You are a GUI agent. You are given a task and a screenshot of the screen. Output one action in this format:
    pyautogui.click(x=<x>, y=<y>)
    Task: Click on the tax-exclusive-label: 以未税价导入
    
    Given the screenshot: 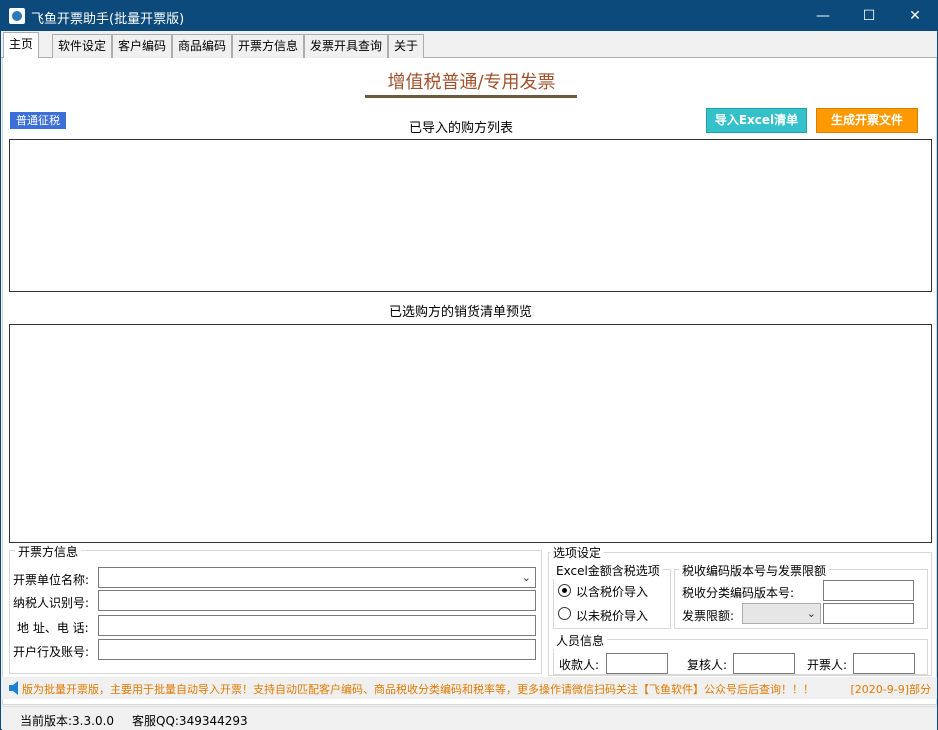 What is the action you would take?
    pyautogui.click(x=612, y=616)
    